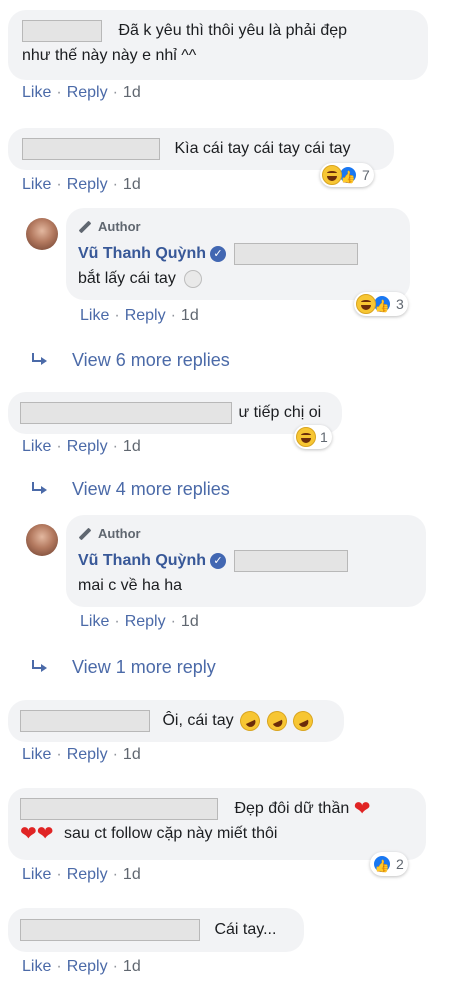 This screenshot has width=468, height=1000. I want to click on reaction-count: 2, so click(400, 864).